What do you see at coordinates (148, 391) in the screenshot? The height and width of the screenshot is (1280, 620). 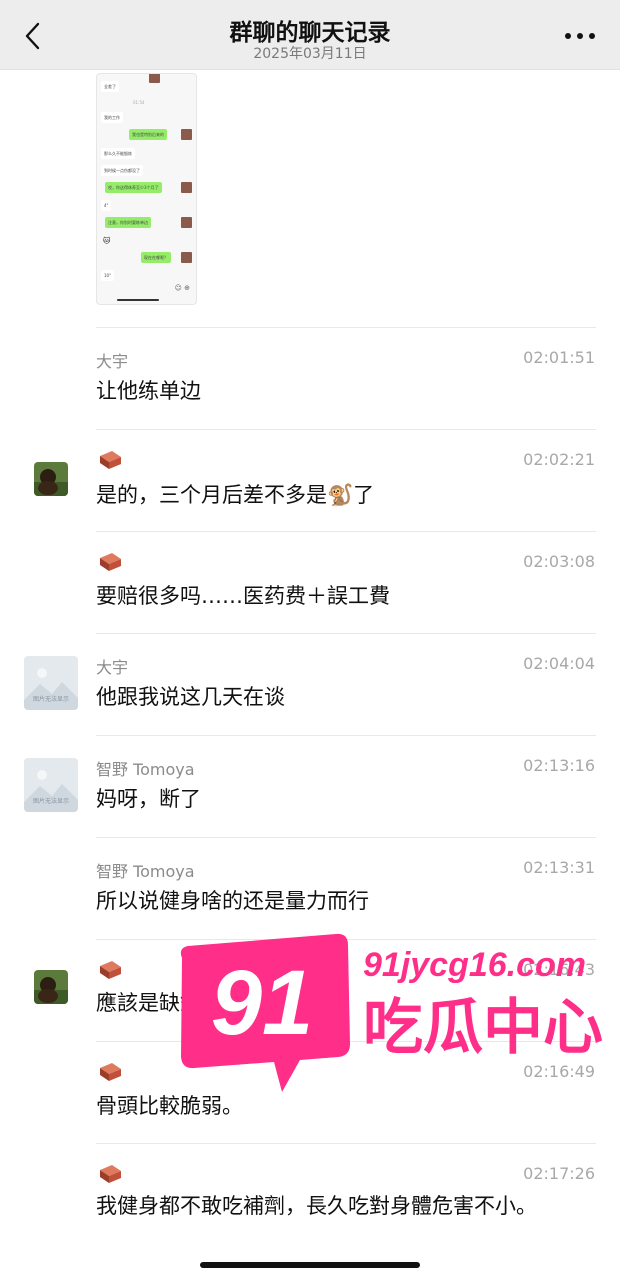 I see `message-text: 让他练单边` at bounding box center [148, 391].